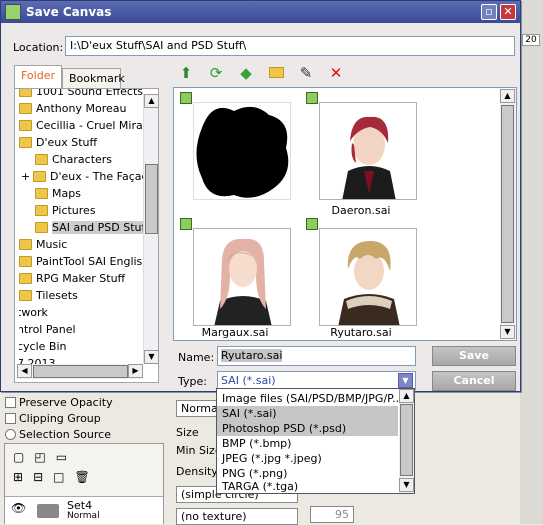 This screenshot has width=543, height=525. Describe the element at coordinates (186, 73) in the screenshot. I see `up-folder-icon: ⬆` at that location.